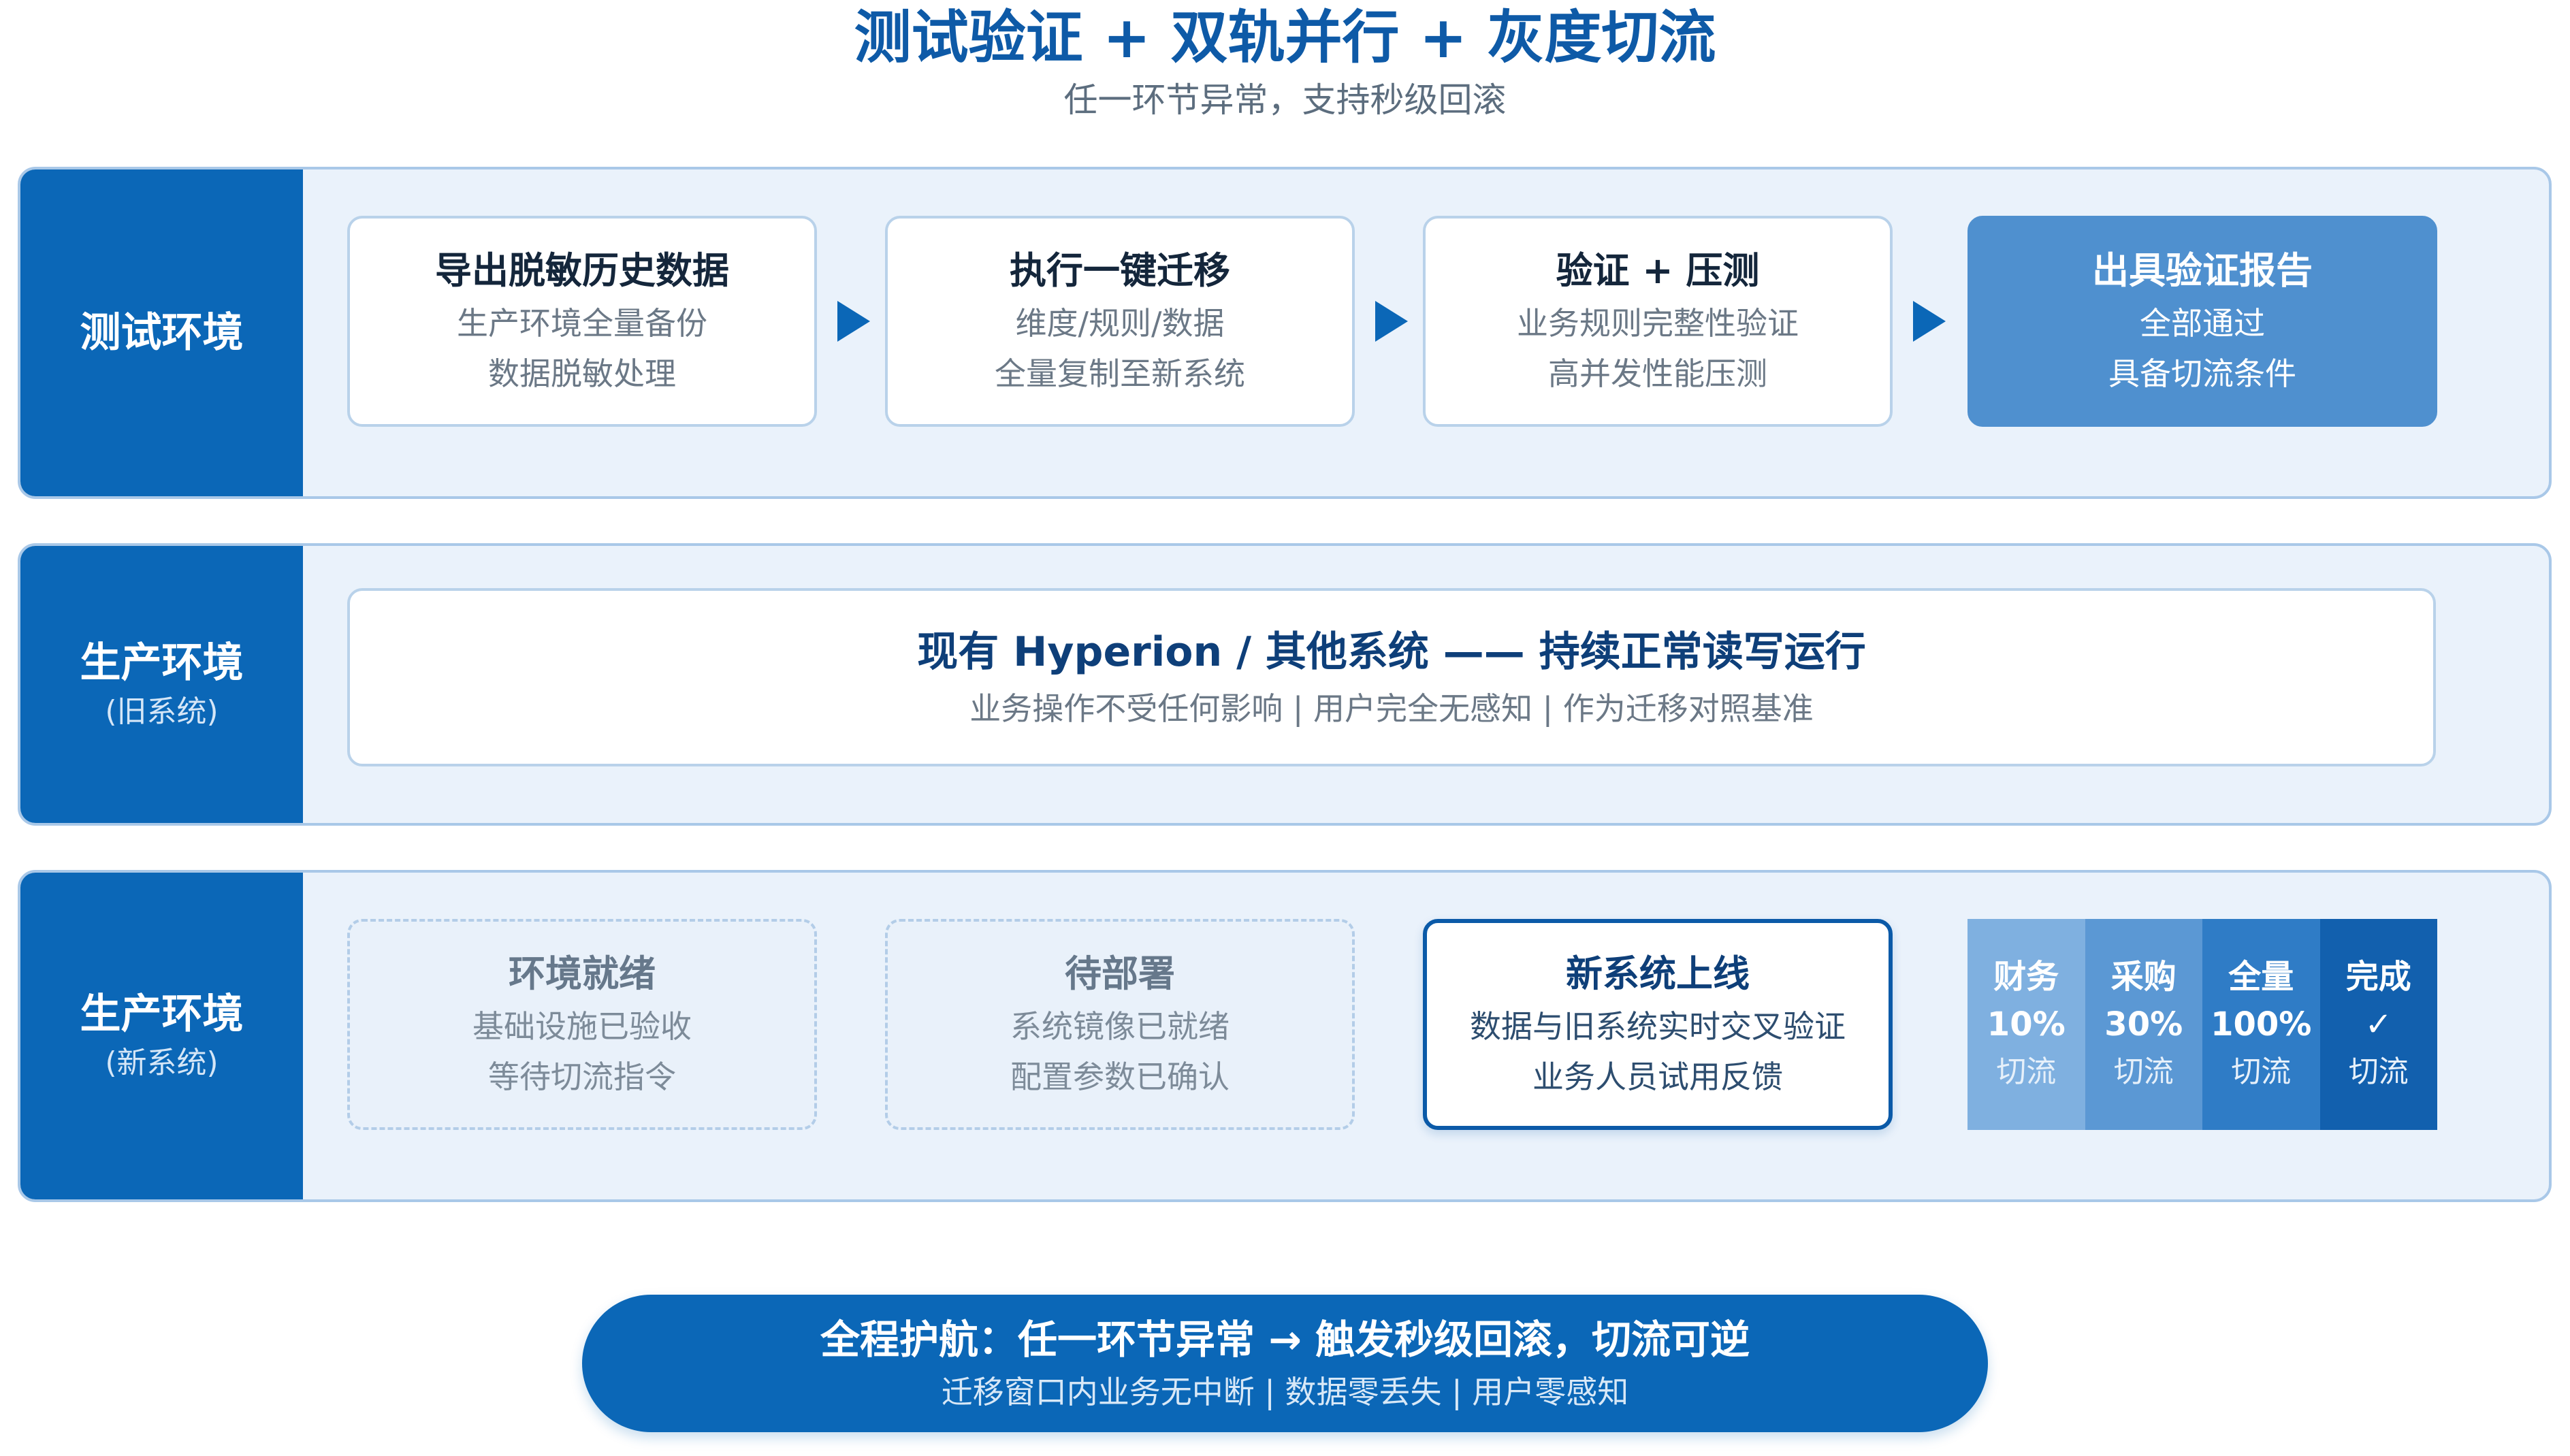 The image size is (2570, 1456). I want to click on production-old-label: 生产环境 (旧系统), so click(162, 685).